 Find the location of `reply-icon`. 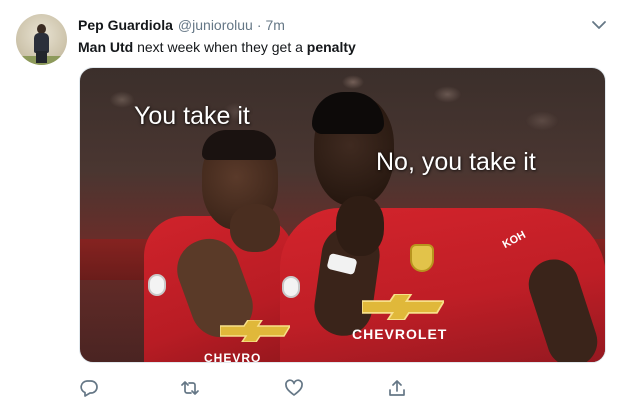

reply-icon is located at coordinates (89, 388).